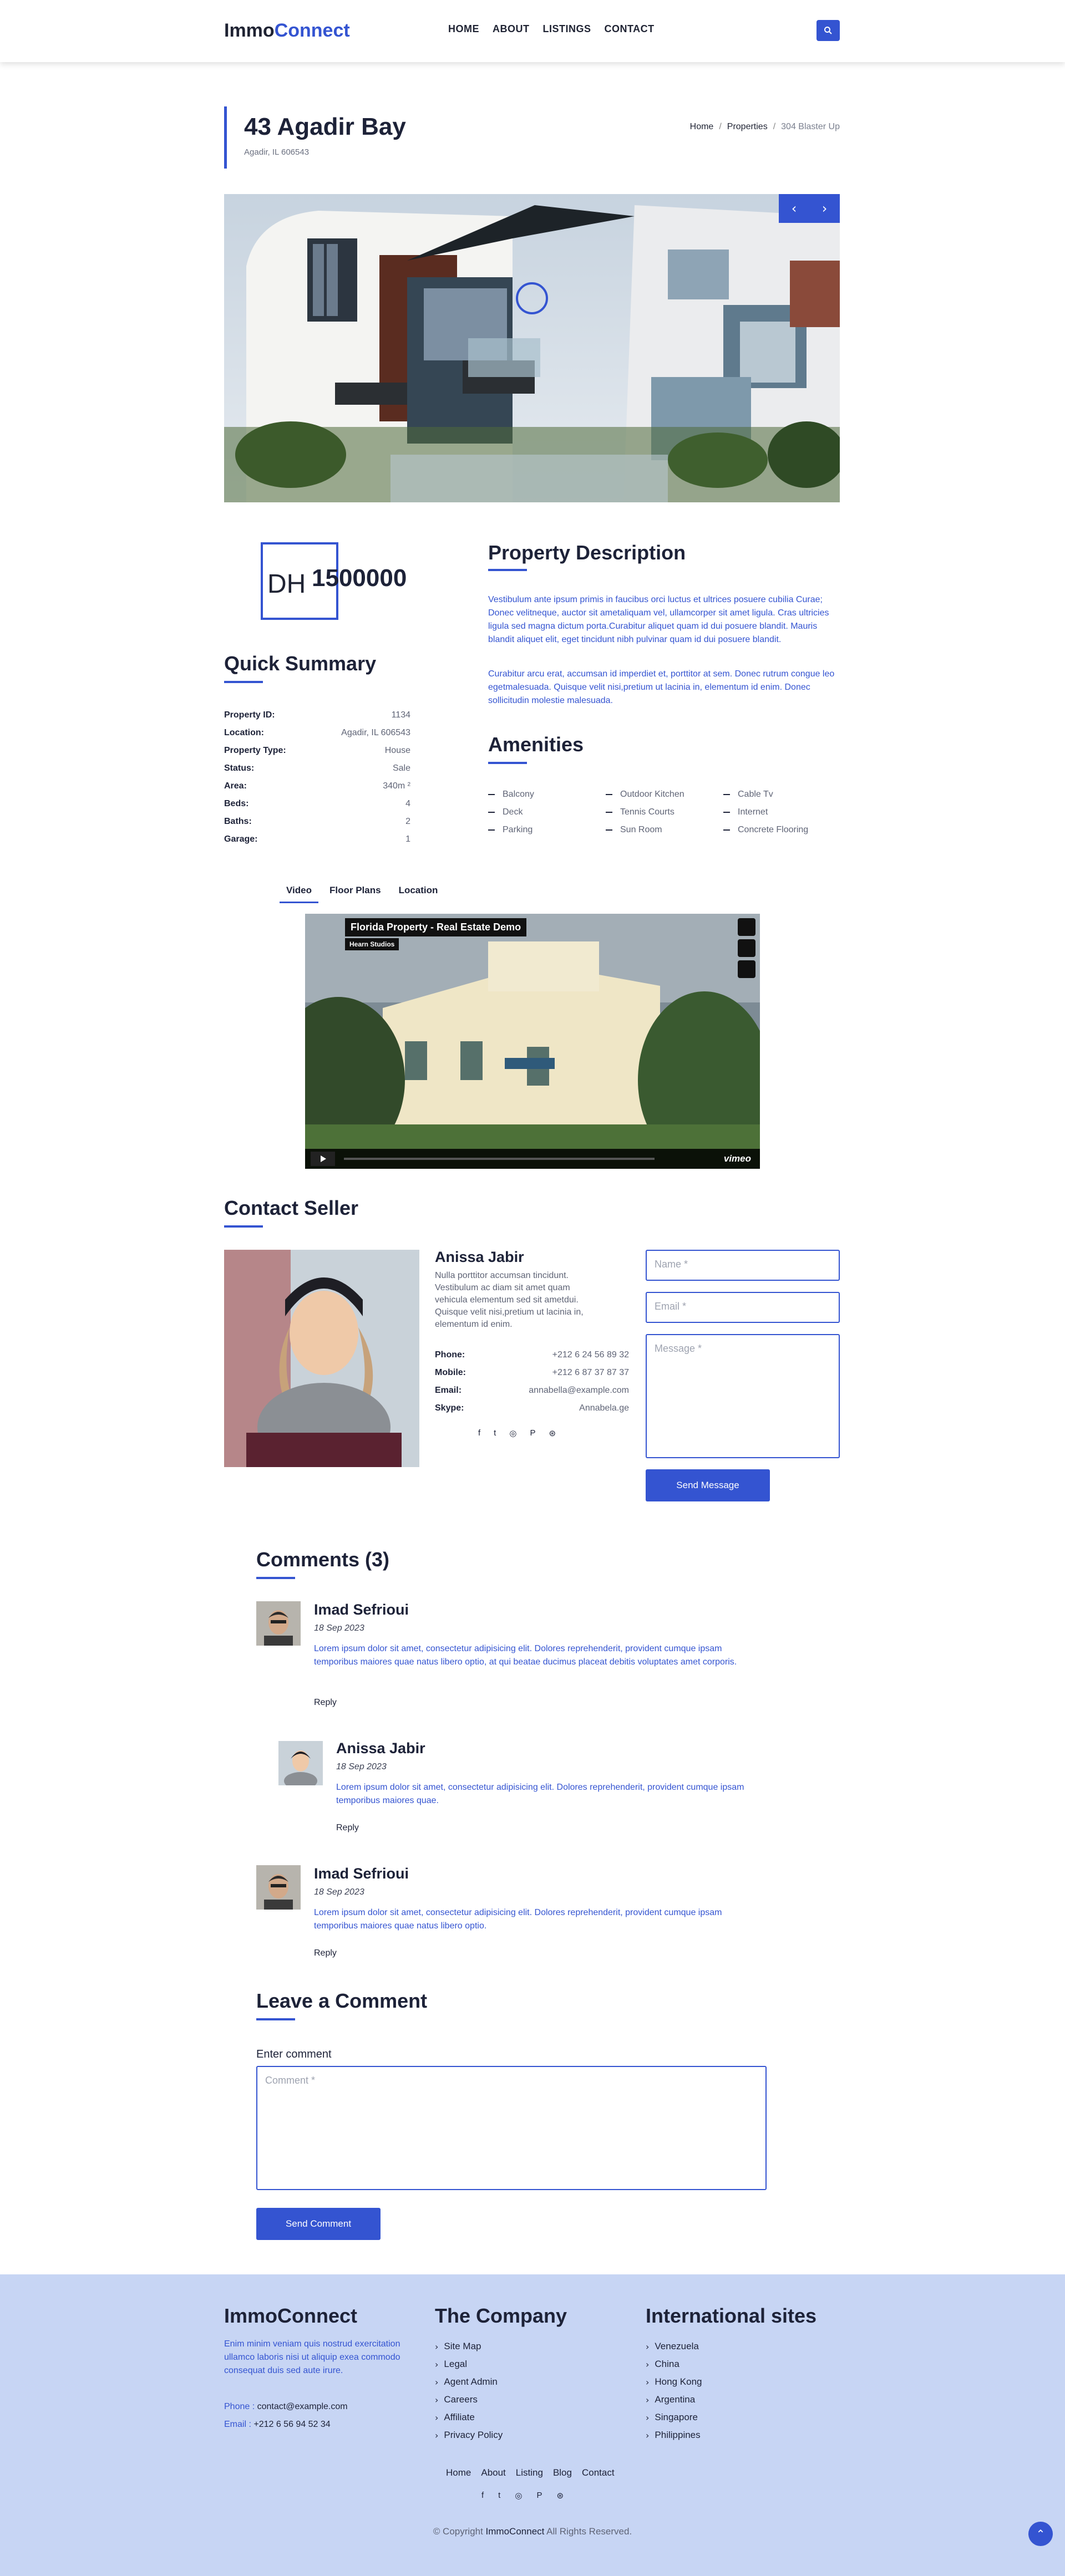  Describe the element at coordinates (630, 29) in the screenshot. I see `nav-contact: CONTACT` at that location.